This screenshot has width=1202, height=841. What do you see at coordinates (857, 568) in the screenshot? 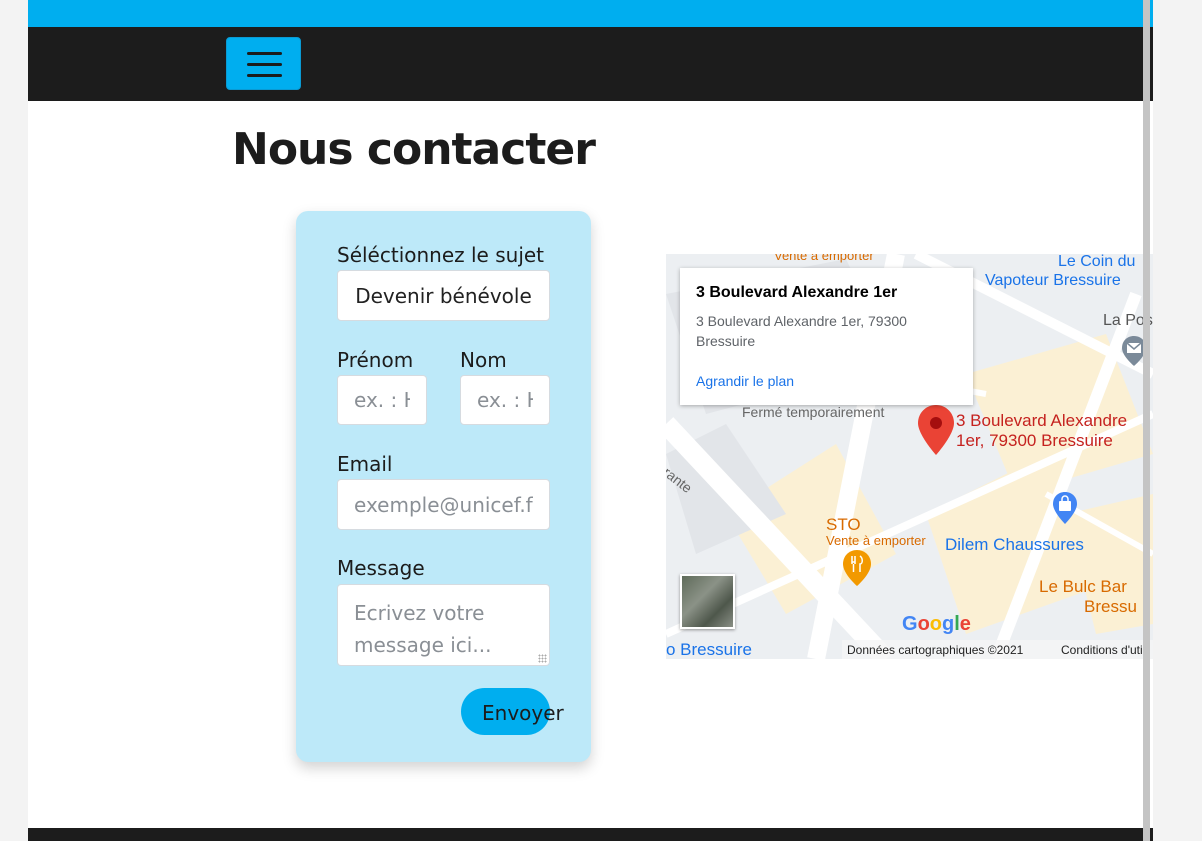
I see `restaurant-icon` at bounding box center [857, 568].